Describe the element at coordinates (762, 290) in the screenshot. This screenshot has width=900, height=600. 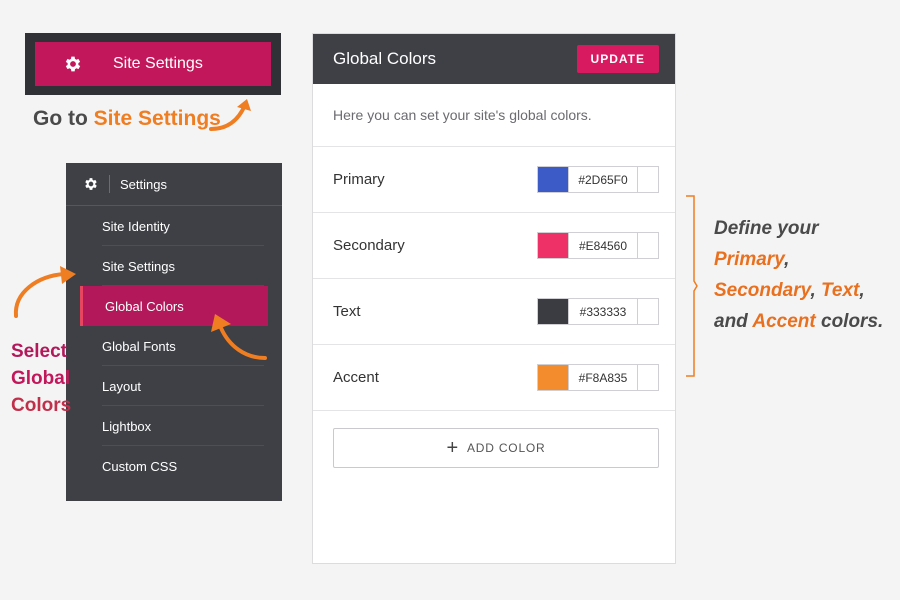
I see `define-secondary: Secondary` at that location.